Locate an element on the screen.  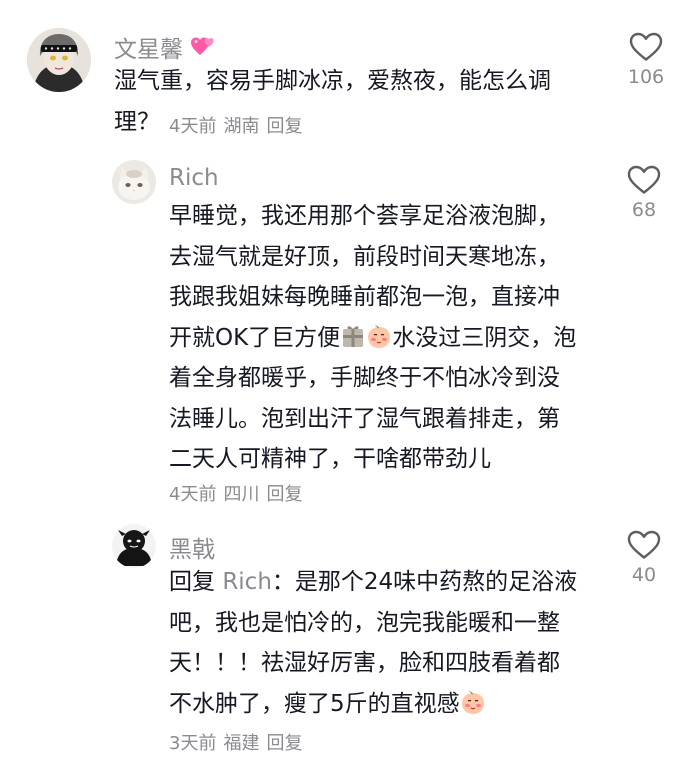
comment-line: 回复 Rich：是那个24味中药熬的足浴液 is located at coordinates (389, 582).